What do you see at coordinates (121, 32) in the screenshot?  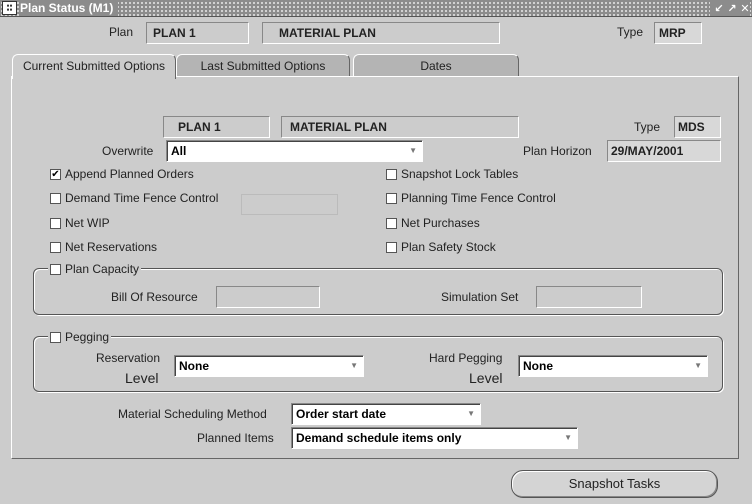 I see `plan-label: Plan` at bounding box center [121, 32].